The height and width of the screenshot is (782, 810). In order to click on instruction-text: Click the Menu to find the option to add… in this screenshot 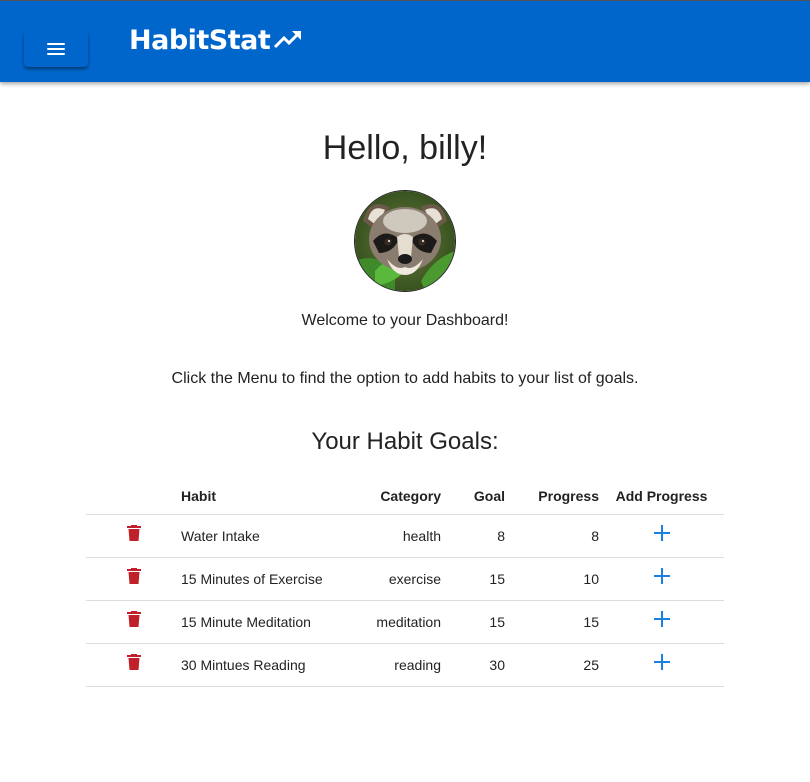, I will do `click(405, 378)`.